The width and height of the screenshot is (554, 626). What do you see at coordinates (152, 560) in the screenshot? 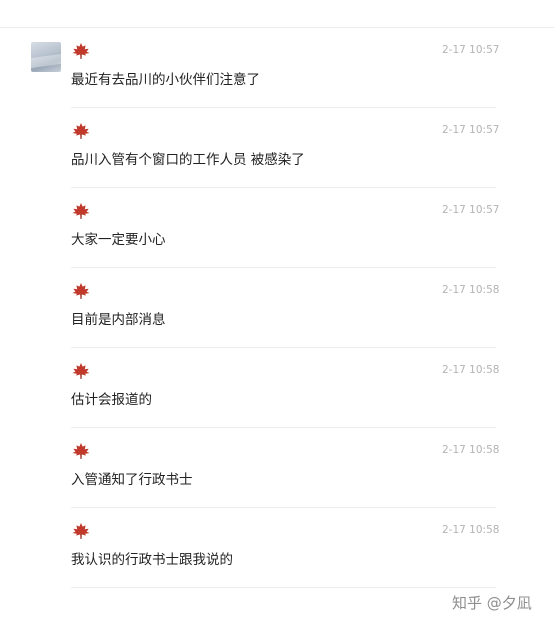
I see `message-text: 我认识的行政书士跟我说的` at bounding box center [152, 560].